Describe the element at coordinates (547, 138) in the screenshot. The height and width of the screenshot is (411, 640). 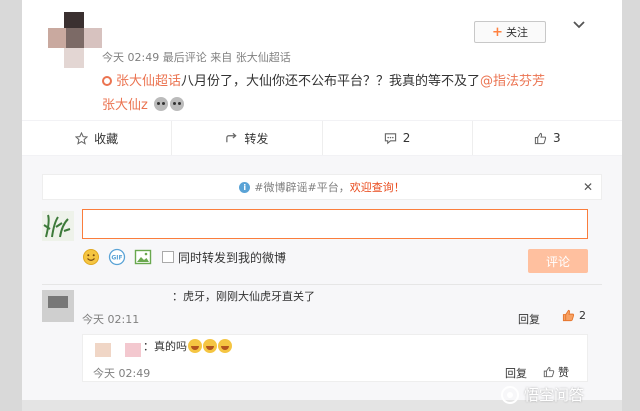
I see `like-button: 3` at that location.